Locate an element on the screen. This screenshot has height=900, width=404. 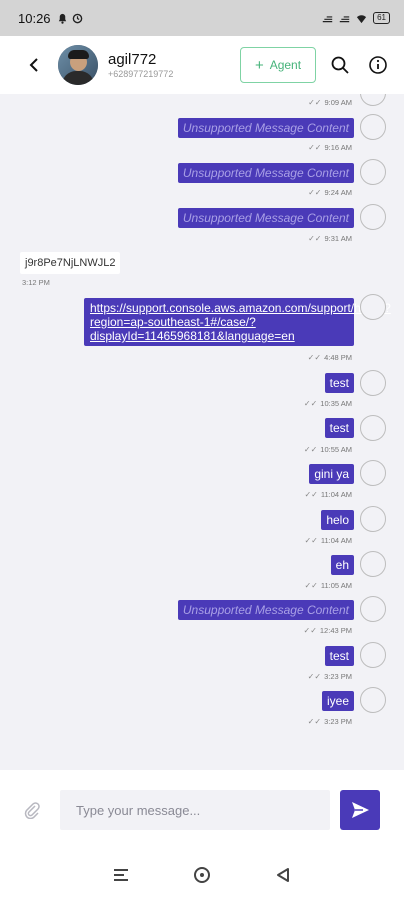
contact-info: agil772 +628977219772 is located at coordinates (140, 65).